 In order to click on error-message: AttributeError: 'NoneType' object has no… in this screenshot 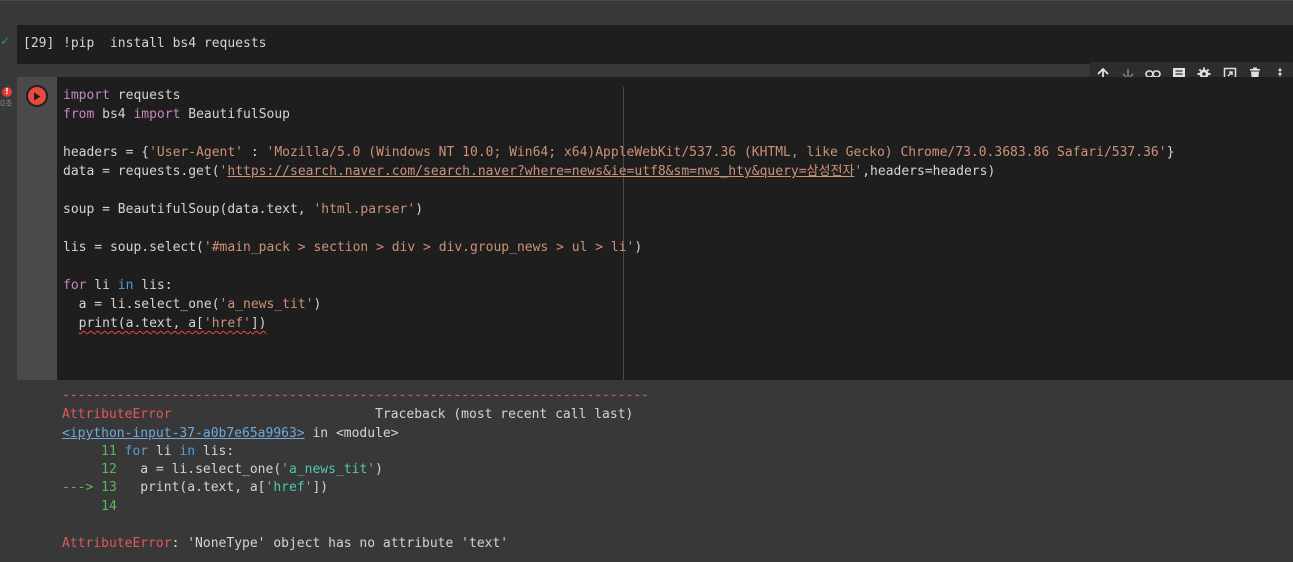, I will do `click(285, 543)`.